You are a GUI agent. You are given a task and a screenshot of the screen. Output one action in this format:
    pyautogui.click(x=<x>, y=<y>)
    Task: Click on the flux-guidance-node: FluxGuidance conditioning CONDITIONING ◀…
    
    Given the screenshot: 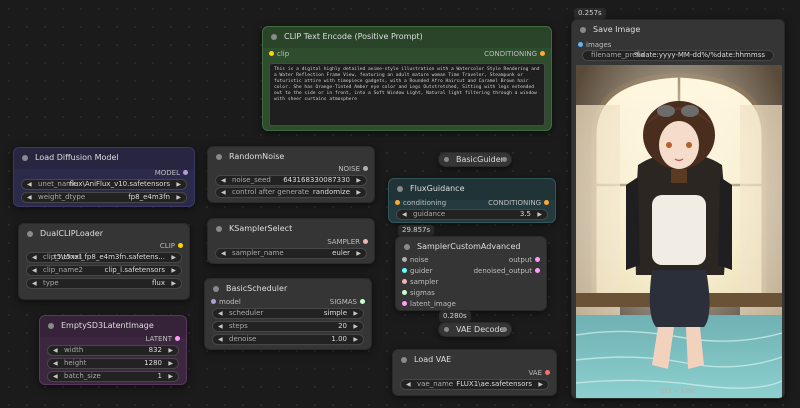 What is the action you would take?
    pyautogui.click(x=472, y=200)
    